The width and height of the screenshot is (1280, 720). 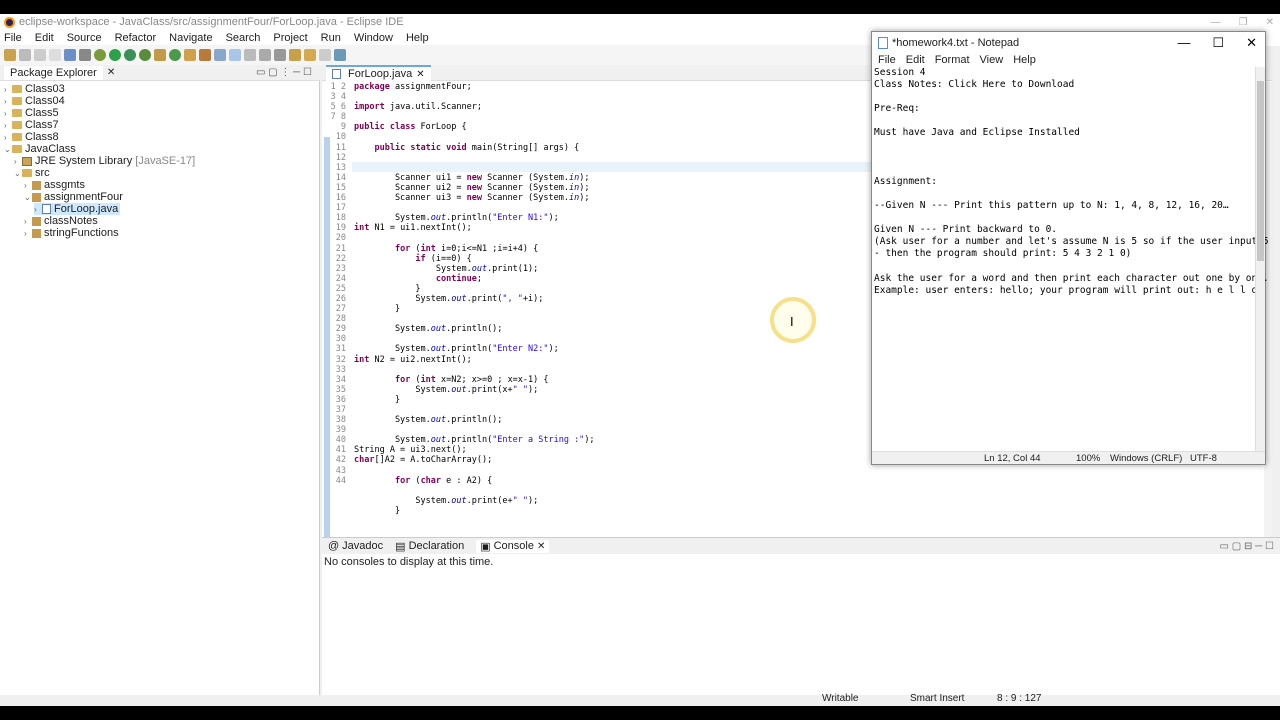 I want to click on code-line: String A = ui3.next();, so click(x=474, y=450).